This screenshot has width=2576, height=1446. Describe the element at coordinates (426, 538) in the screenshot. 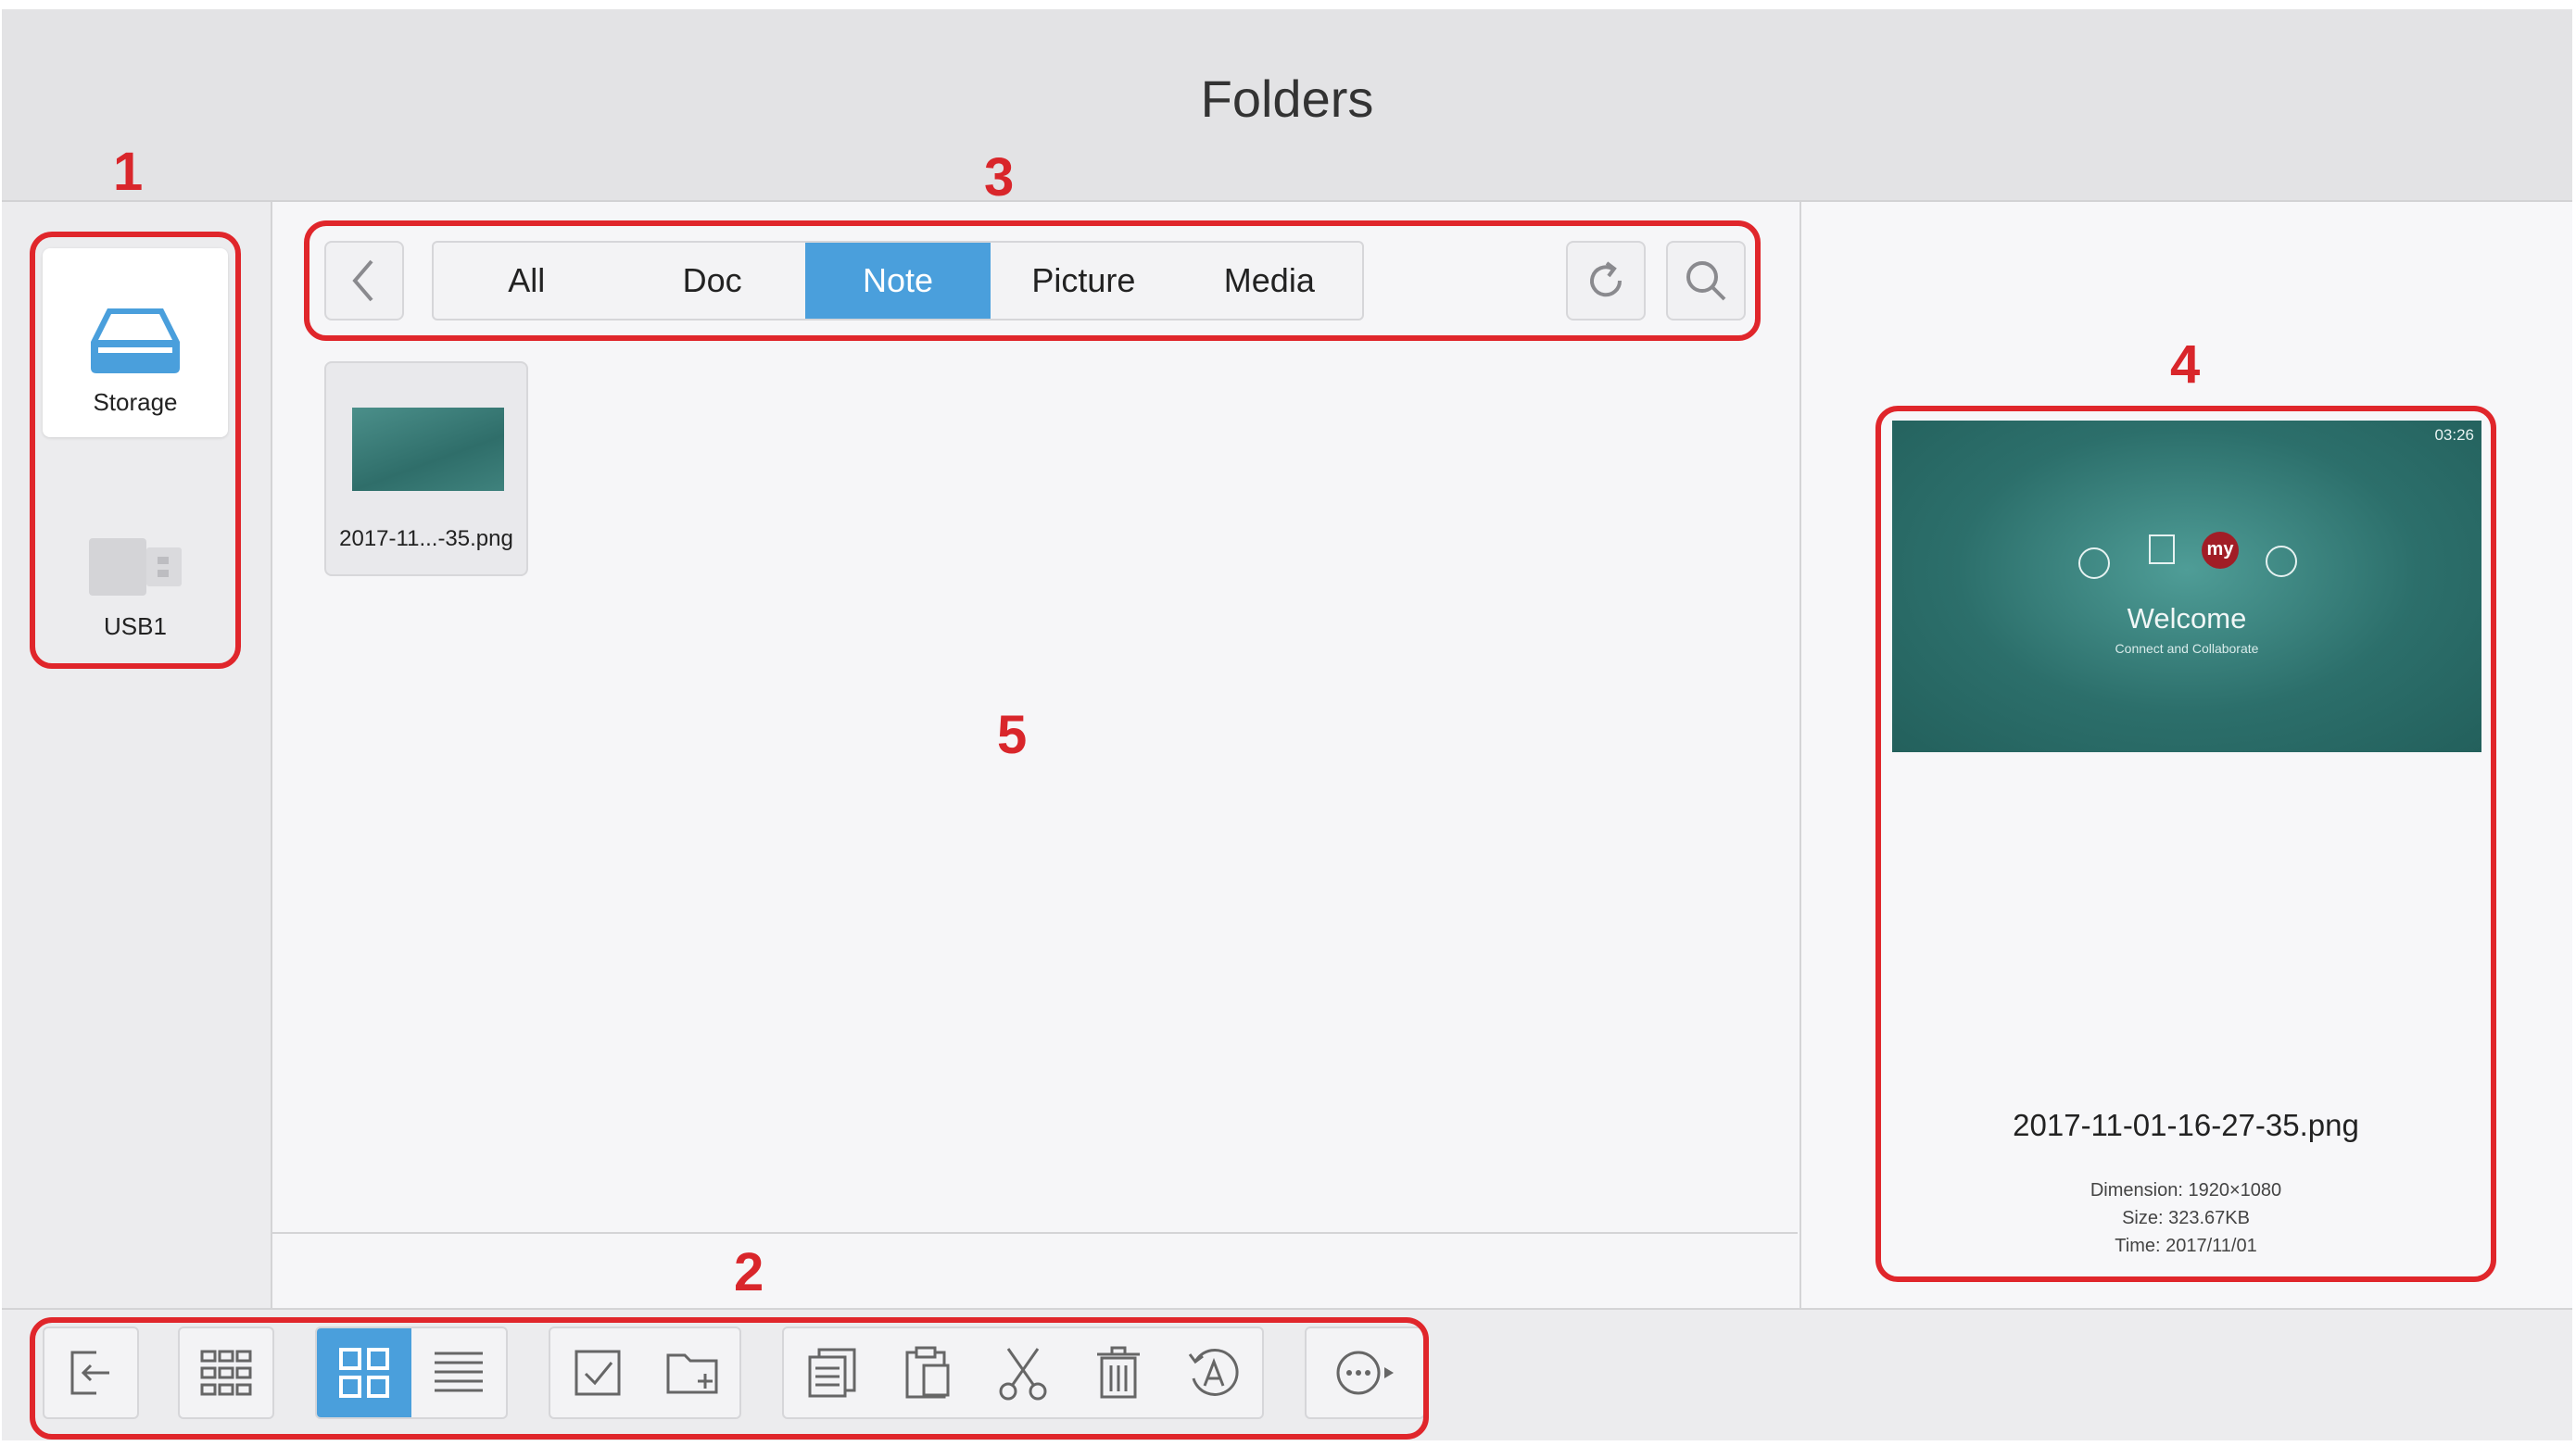

I see `file-name: 2017-11...-35.png` at that location.